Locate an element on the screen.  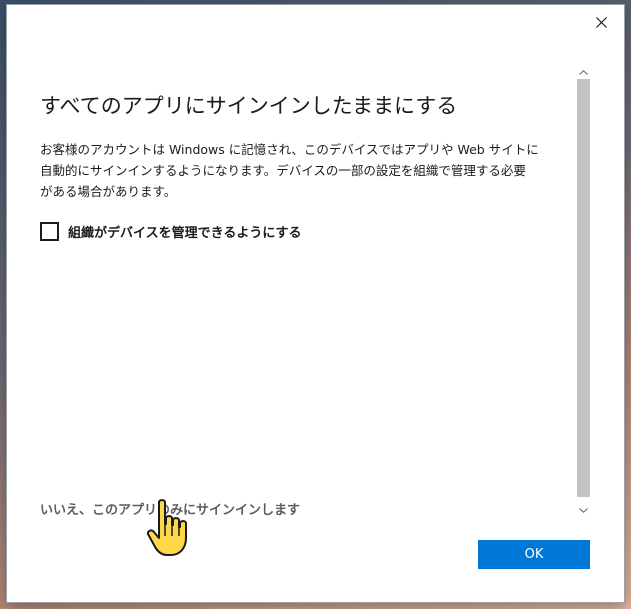
close-icon is located at coordinates (601, 22).